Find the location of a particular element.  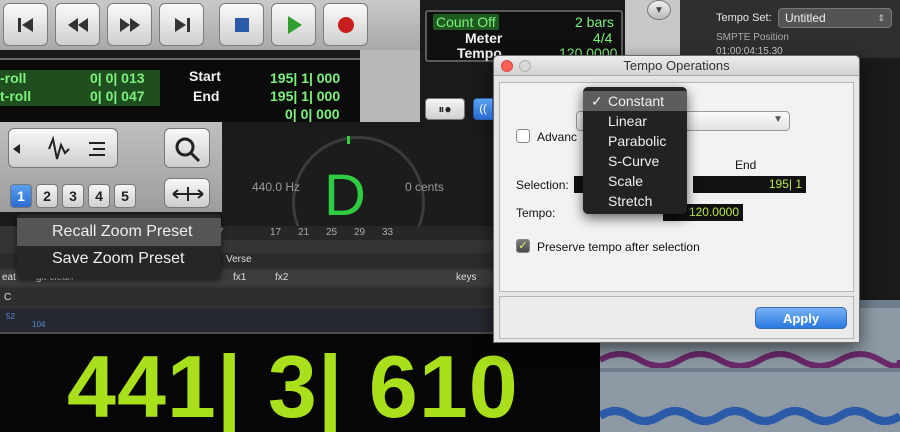

return-to-zero-button is located at coordinates (25, 24).